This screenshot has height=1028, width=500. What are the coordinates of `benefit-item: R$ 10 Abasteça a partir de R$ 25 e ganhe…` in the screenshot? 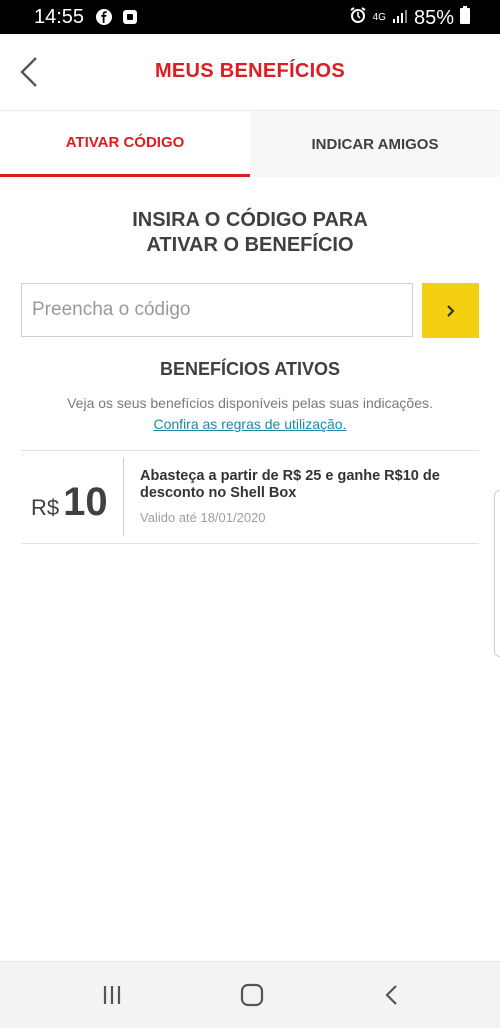 It's located at (250, 497).